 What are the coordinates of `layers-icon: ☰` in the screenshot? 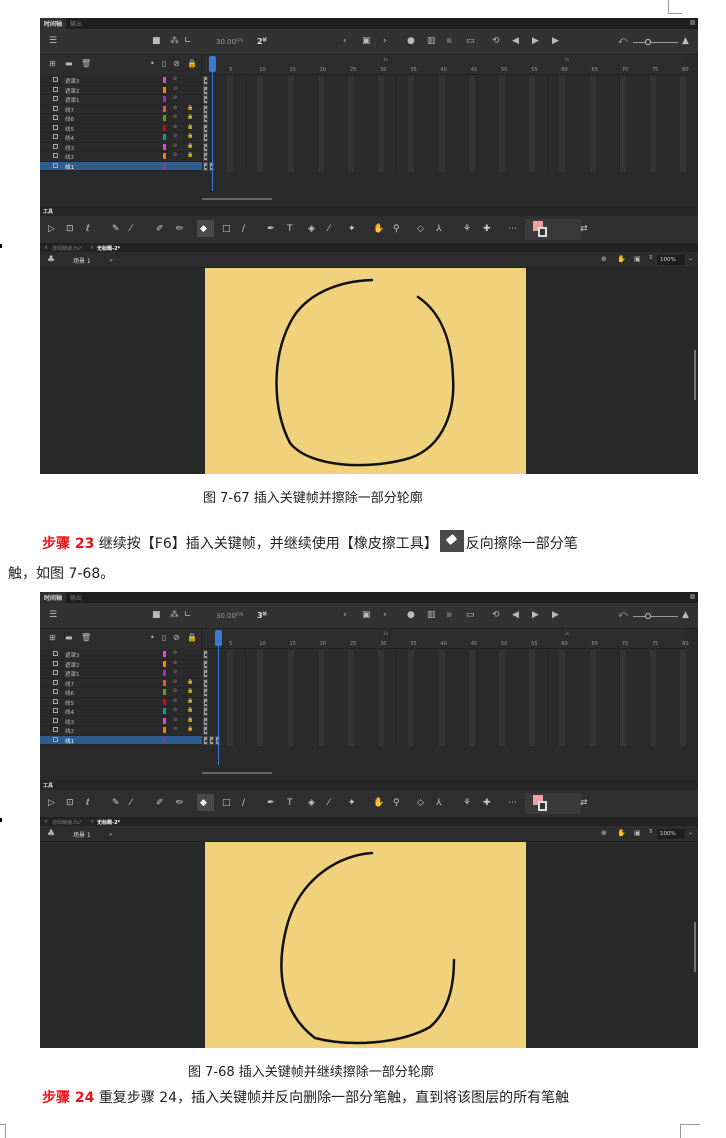 It's located at (53, 615).